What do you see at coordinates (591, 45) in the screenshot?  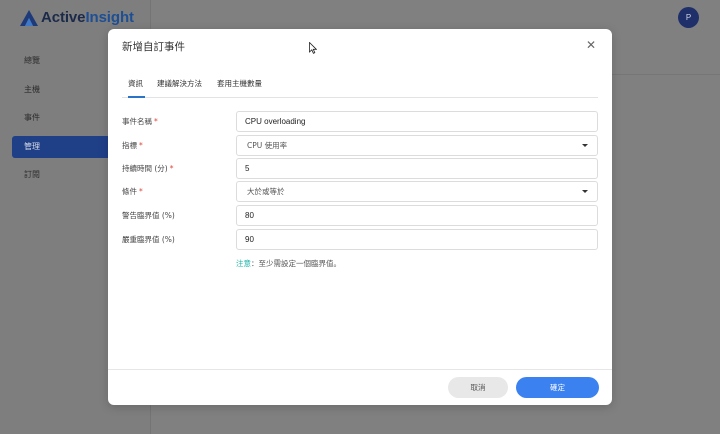 I see `close-icon: ✕` at bounding box center [591, 45].